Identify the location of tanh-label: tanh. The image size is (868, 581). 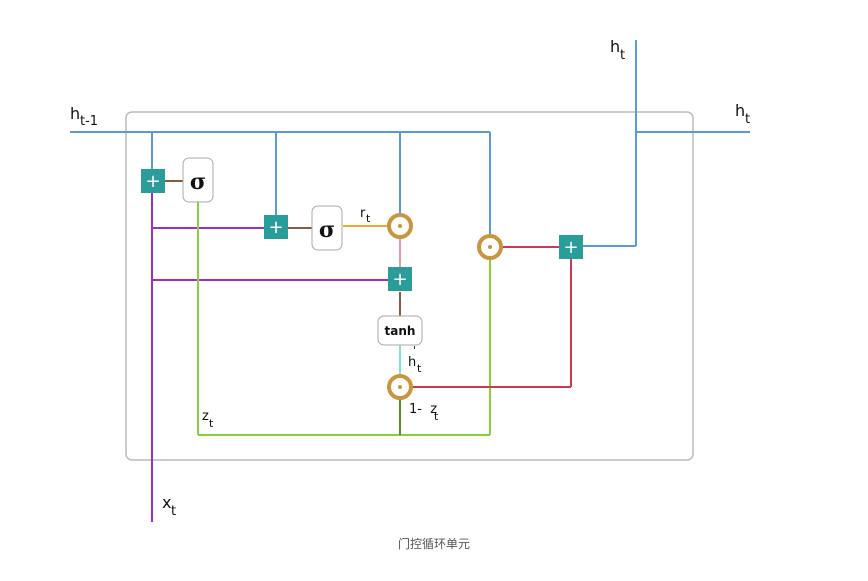
(400, 331).